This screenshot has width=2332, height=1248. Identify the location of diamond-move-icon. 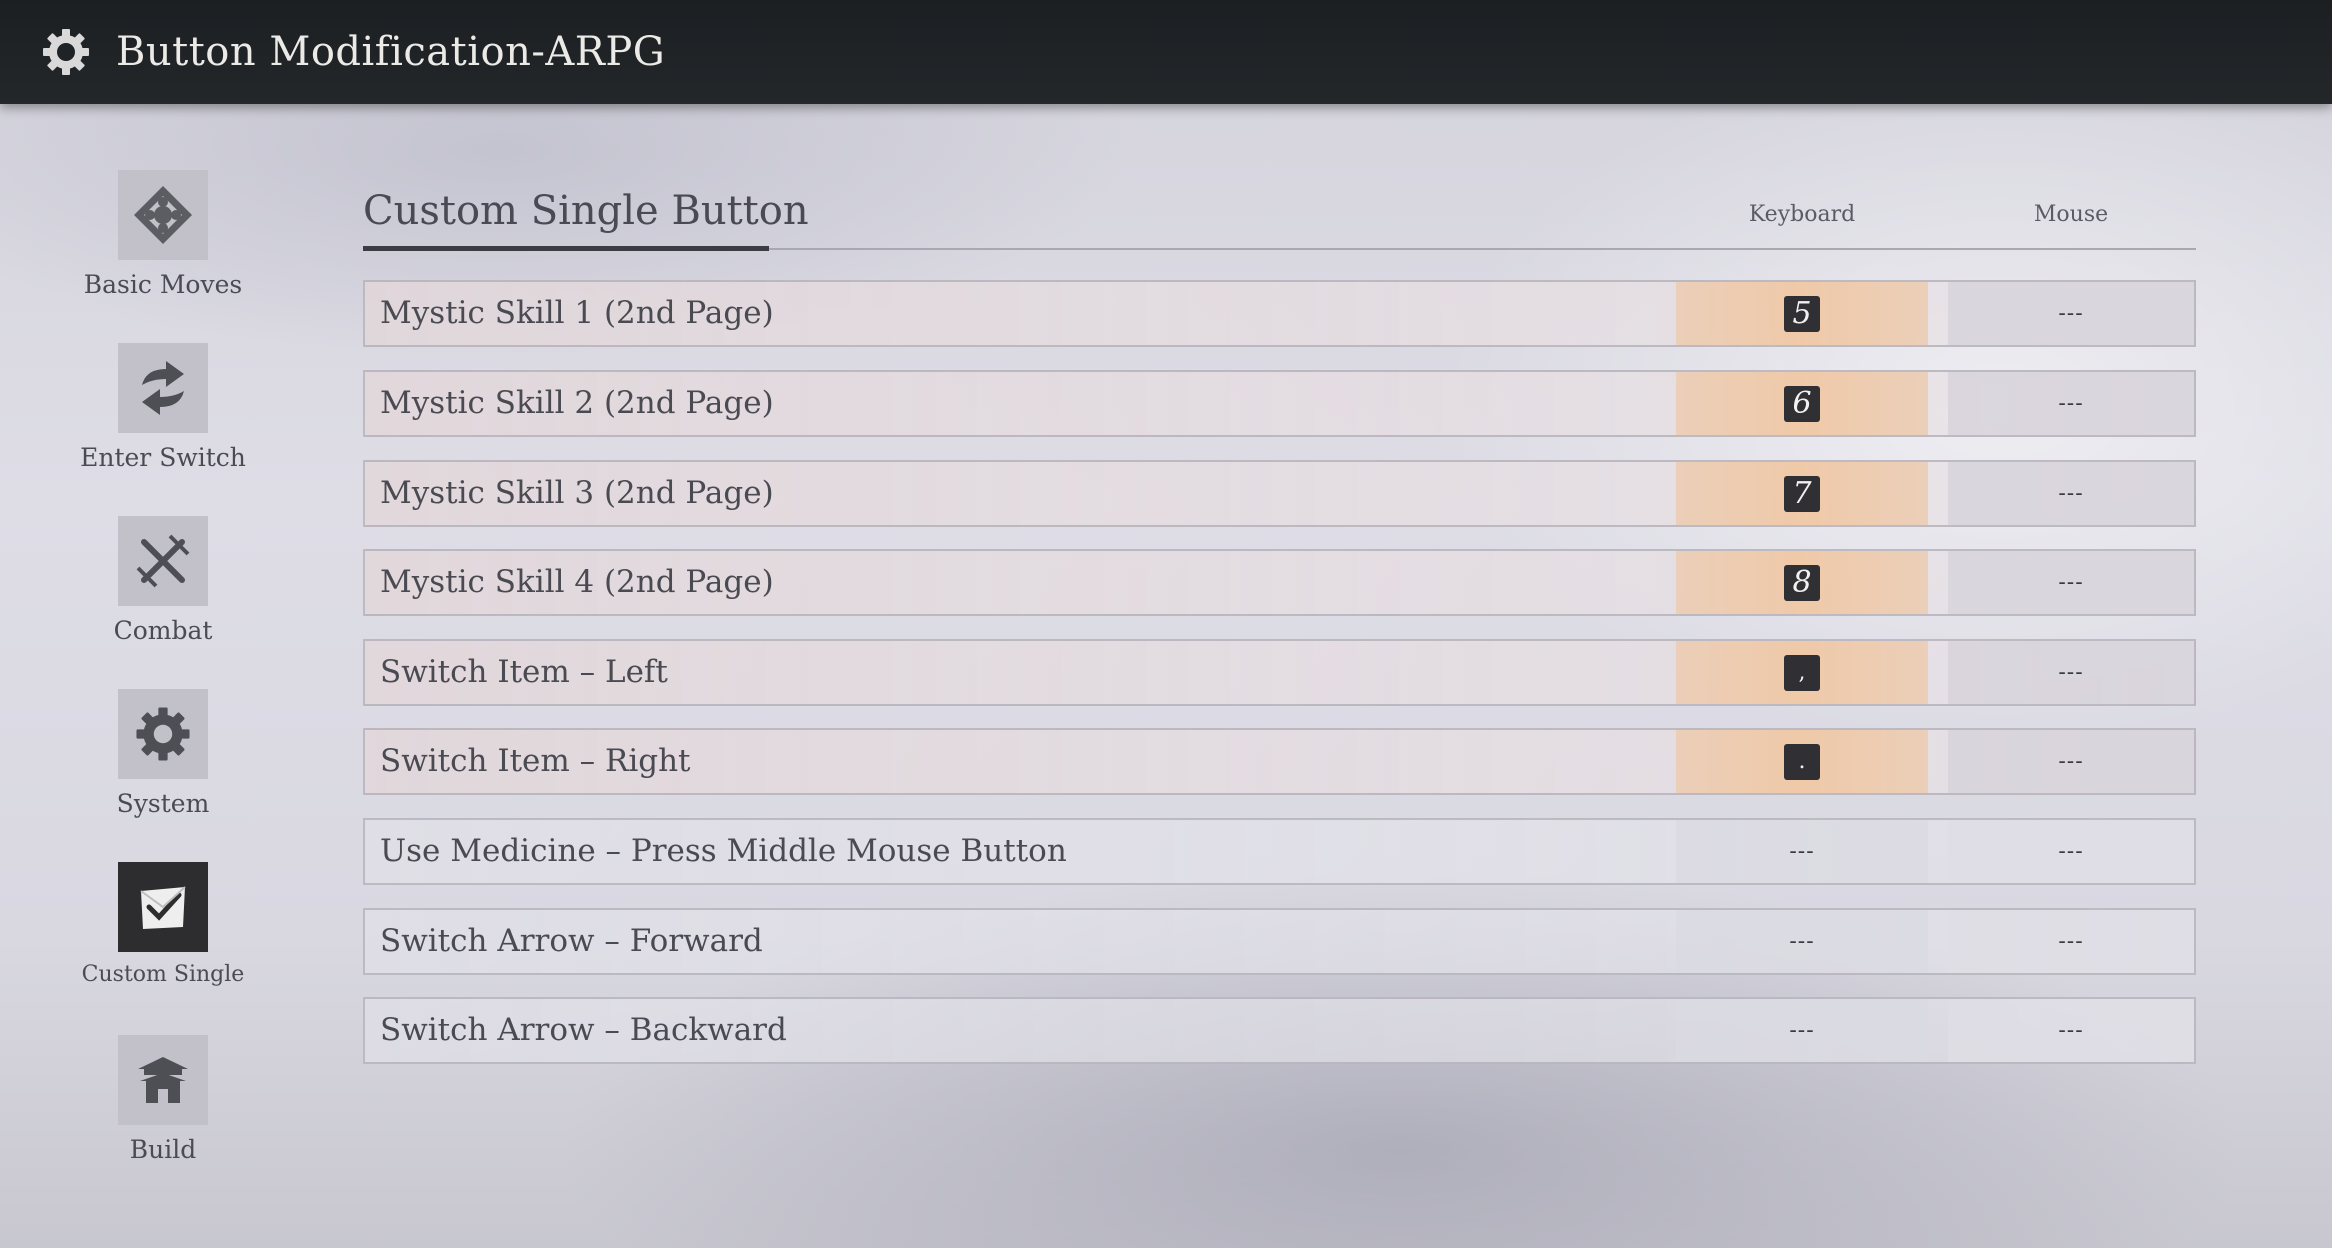
(163, 215).